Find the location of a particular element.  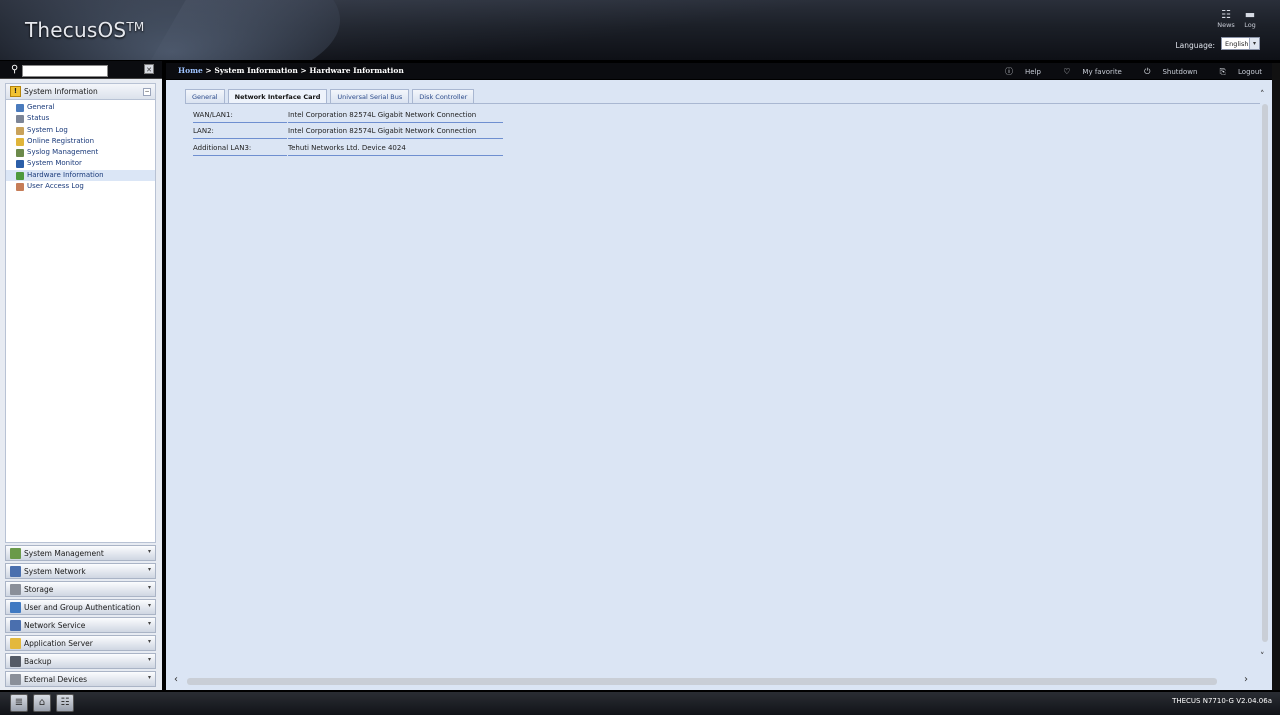

sidebar-group: External Devices ▾ is located at coordinates (80, 679).